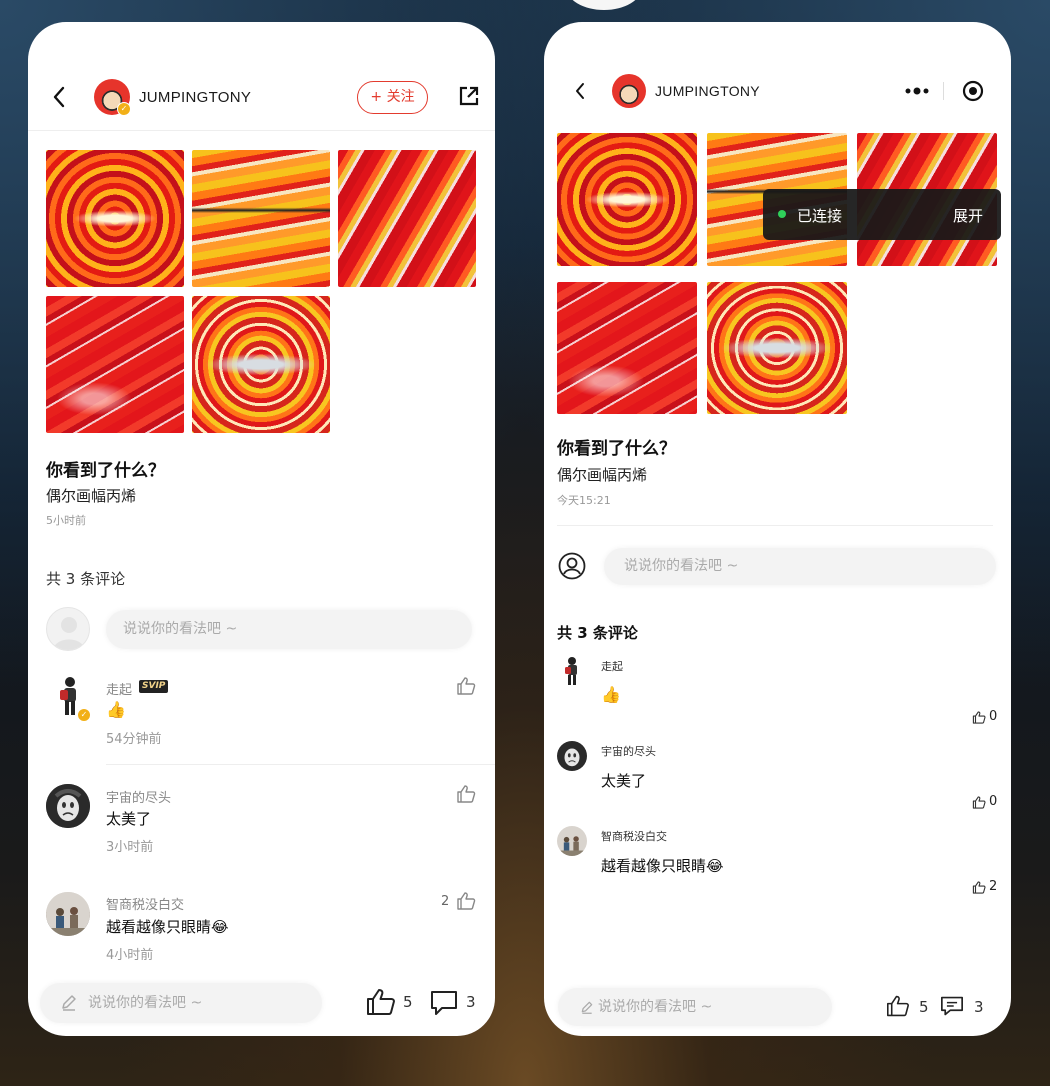  I want to click on mini-program-close-icon, so click(973, 91).